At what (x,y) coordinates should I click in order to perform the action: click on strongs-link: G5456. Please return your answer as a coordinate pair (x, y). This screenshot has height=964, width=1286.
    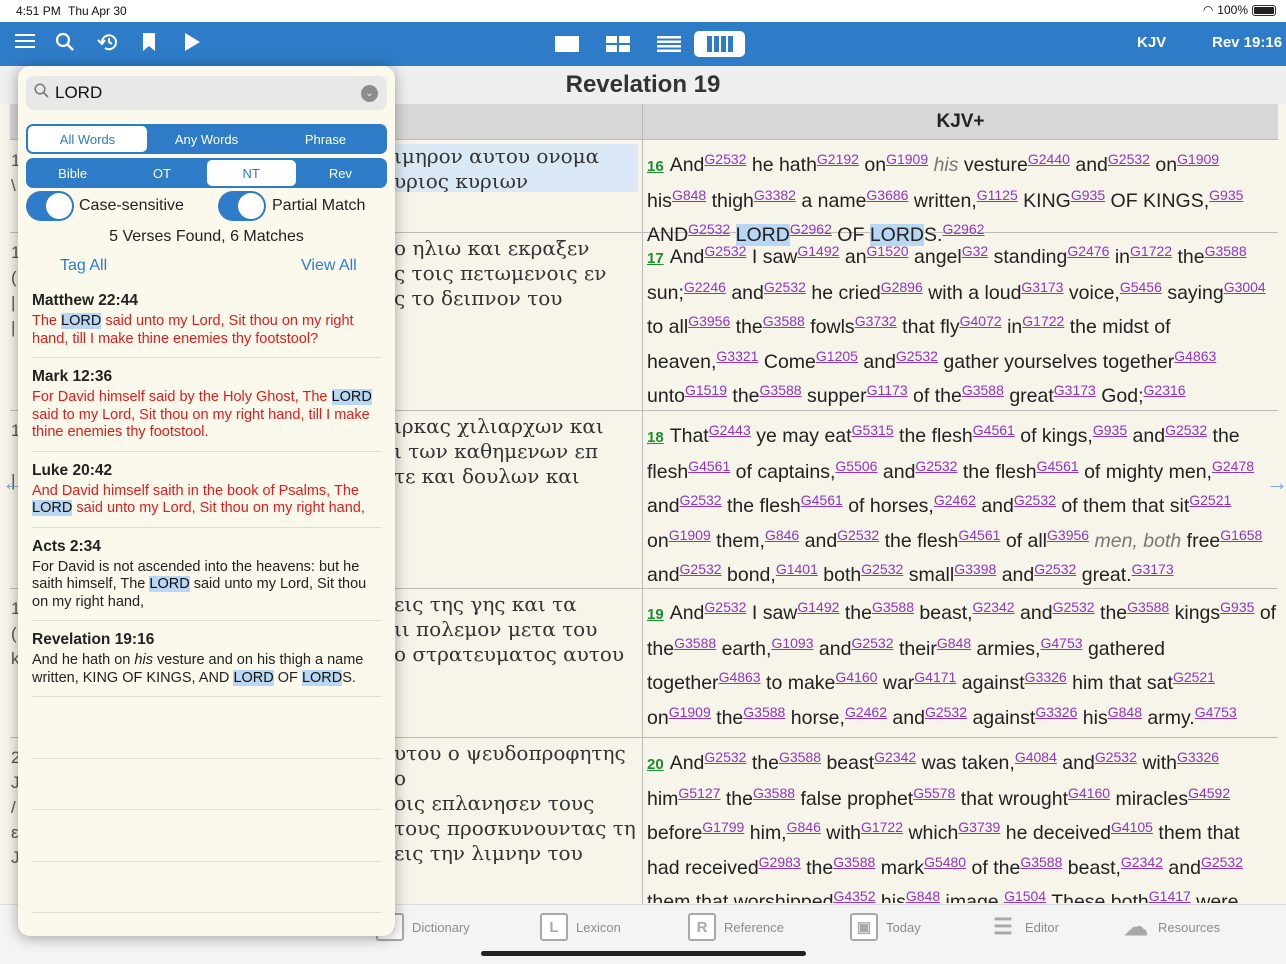
    Looking at the image, I should click on (1141, 287).